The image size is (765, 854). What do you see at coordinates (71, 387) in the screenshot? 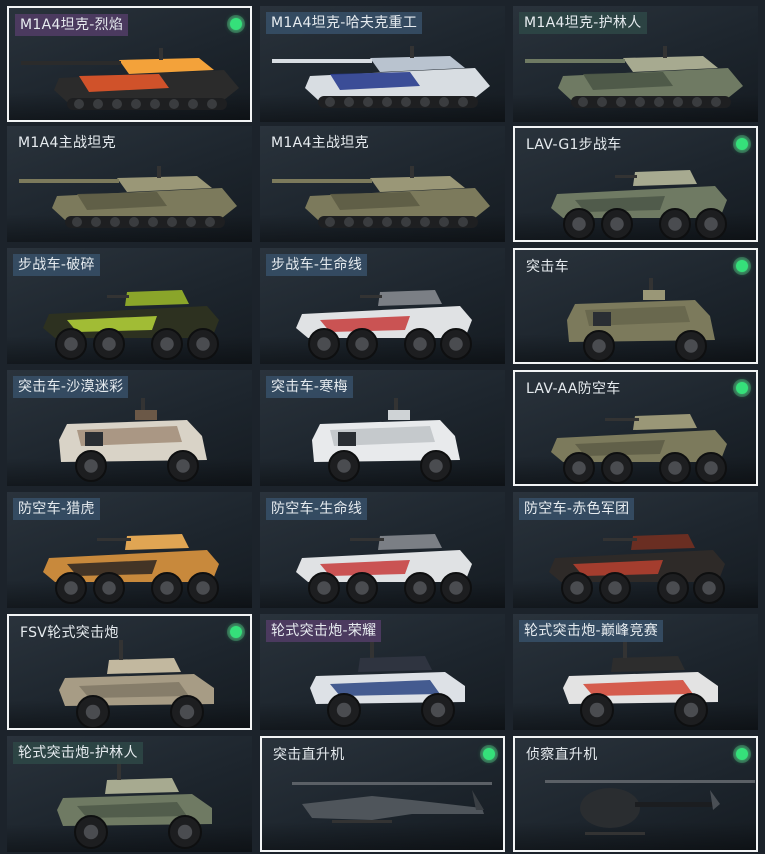
I see `vehicle-name: 突击车-沙漠迷彩` at bounding box center [71, 387].